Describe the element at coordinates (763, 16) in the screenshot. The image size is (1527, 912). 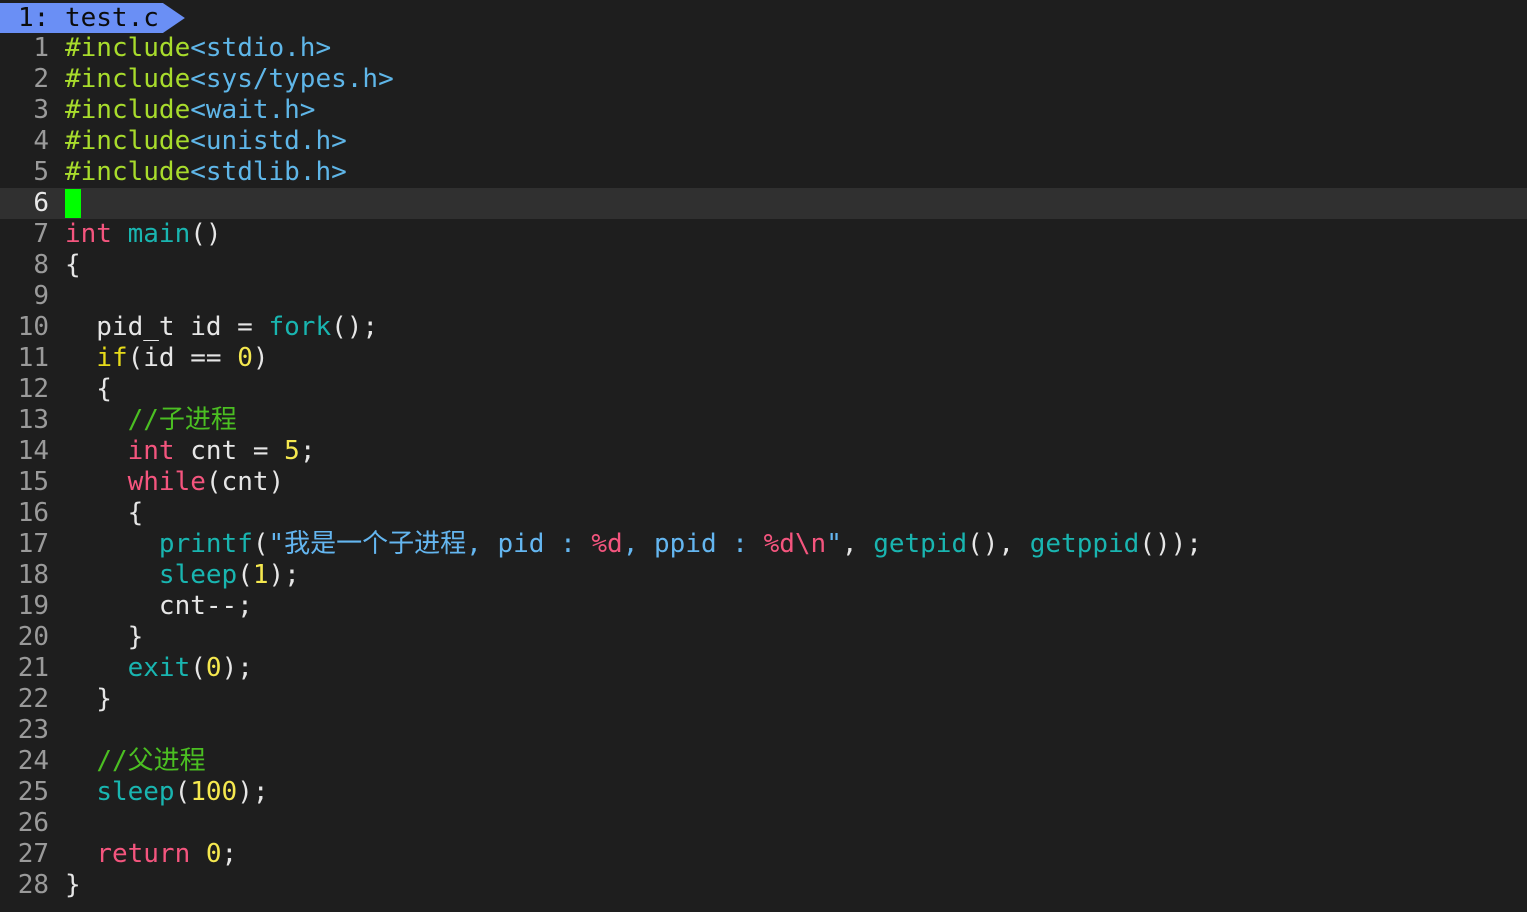
I see `tab-bar: 1: test.c` at that location.